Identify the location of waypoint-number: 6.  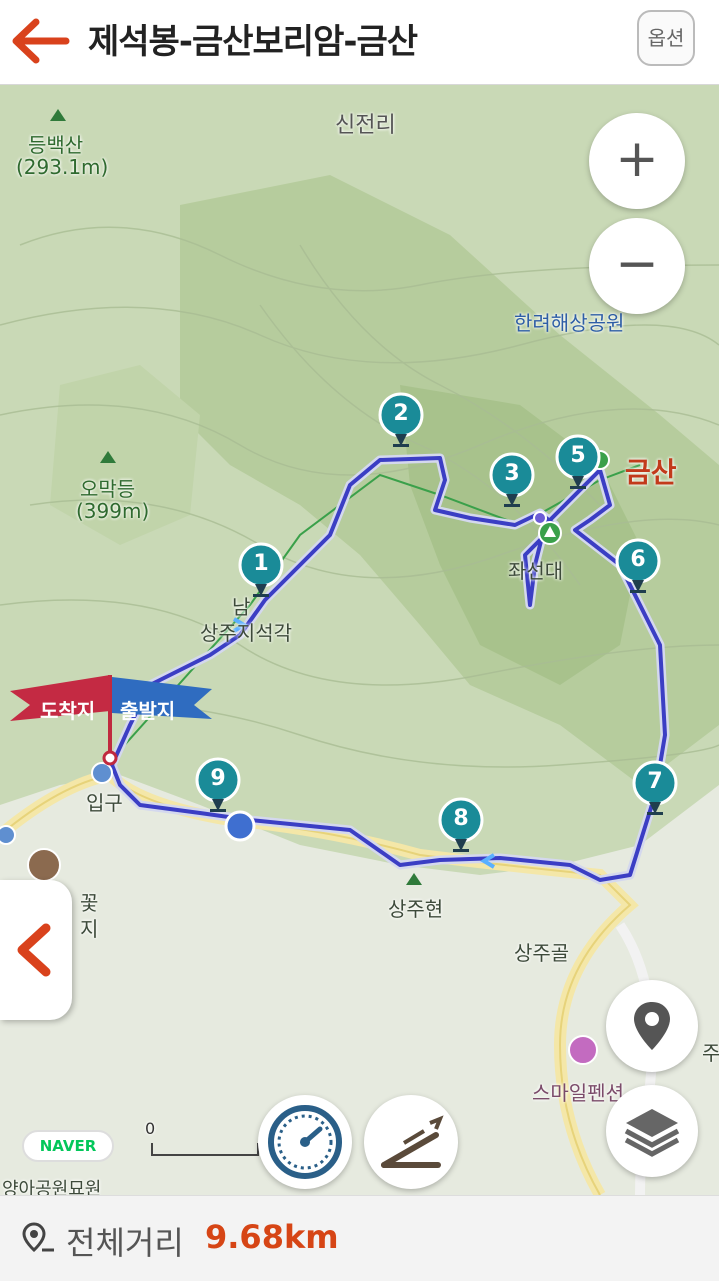
(638, 559).